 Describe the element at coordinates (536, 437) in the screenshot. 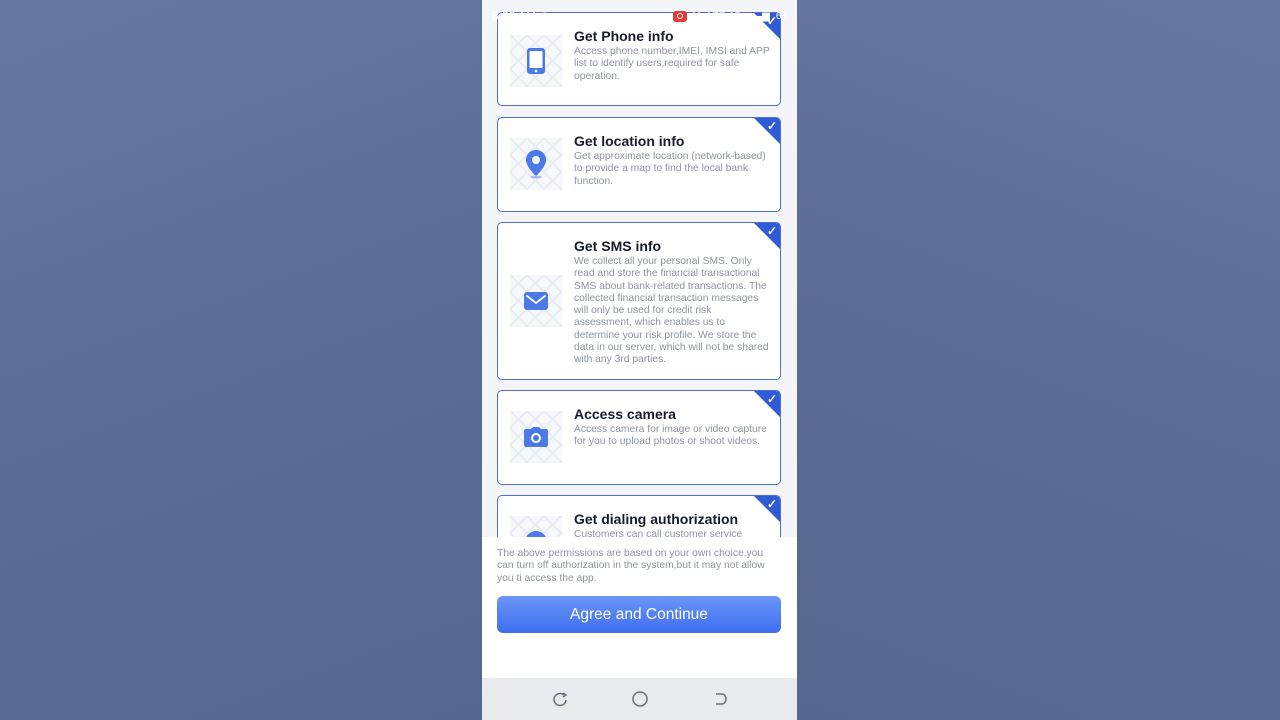

I see `camera-icon` at that location.